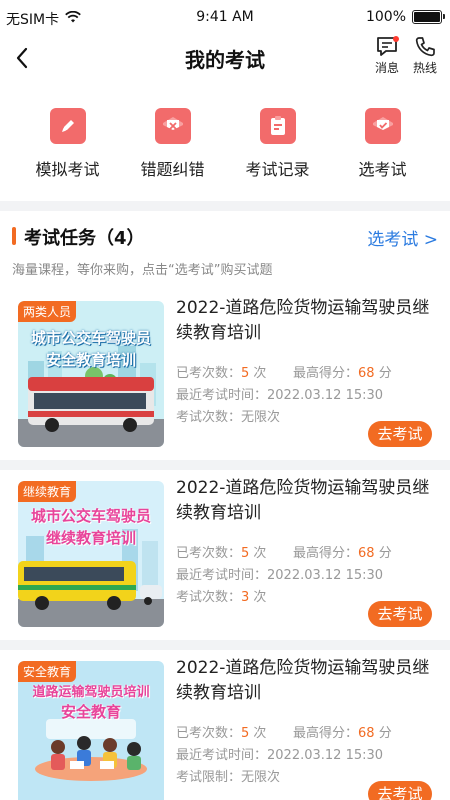 The width and height of the screenshot is (450, 800). I want to click on quick-exam-records: 考试记录, so click(277, 146).